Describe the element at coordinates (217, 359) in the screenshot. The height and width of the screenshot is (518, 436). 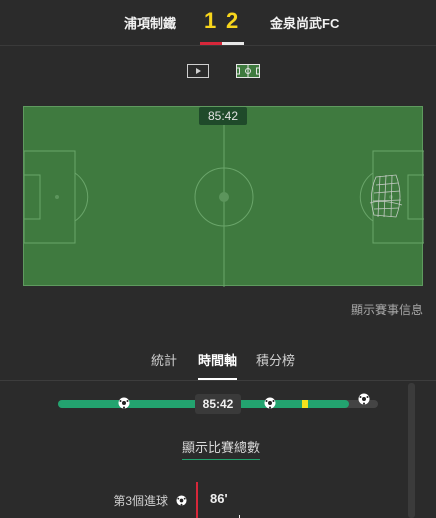
I see `tab-timeline: 時間軸` at that location.